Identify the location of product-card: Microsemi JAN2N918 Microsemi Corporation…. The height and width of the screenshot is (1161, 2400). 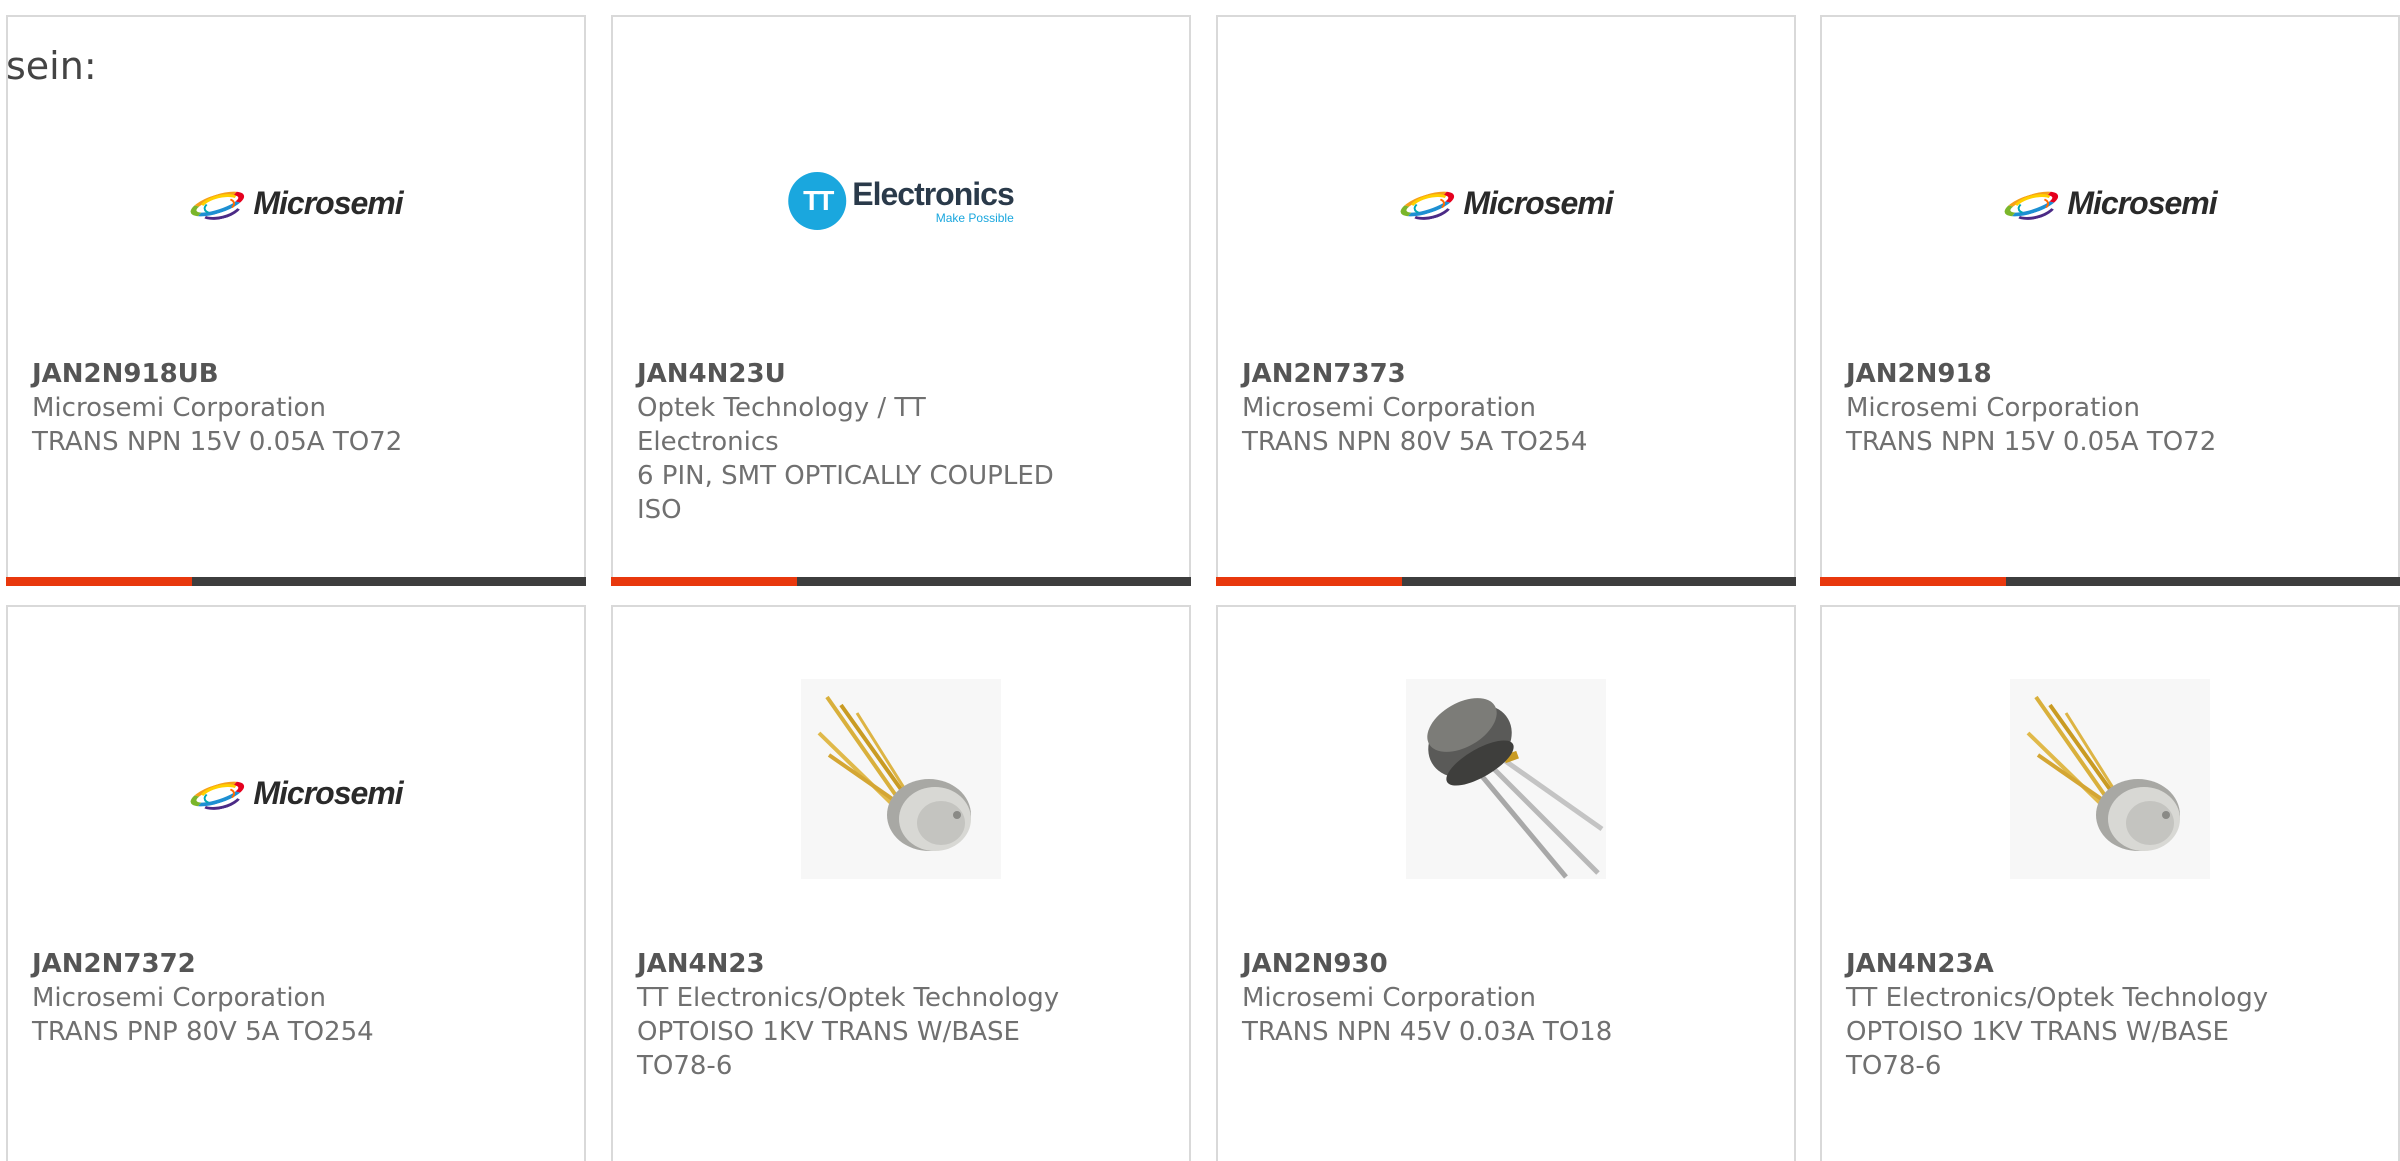
(2110, 300).